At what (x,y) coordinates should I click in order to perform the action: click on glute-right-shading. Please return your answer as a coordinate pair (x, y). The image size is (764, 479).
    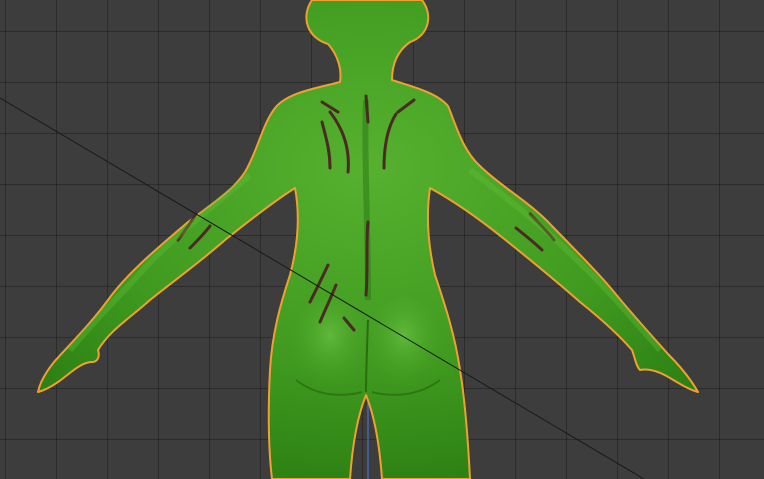
    Looking at the image, I should click on (404, 345).